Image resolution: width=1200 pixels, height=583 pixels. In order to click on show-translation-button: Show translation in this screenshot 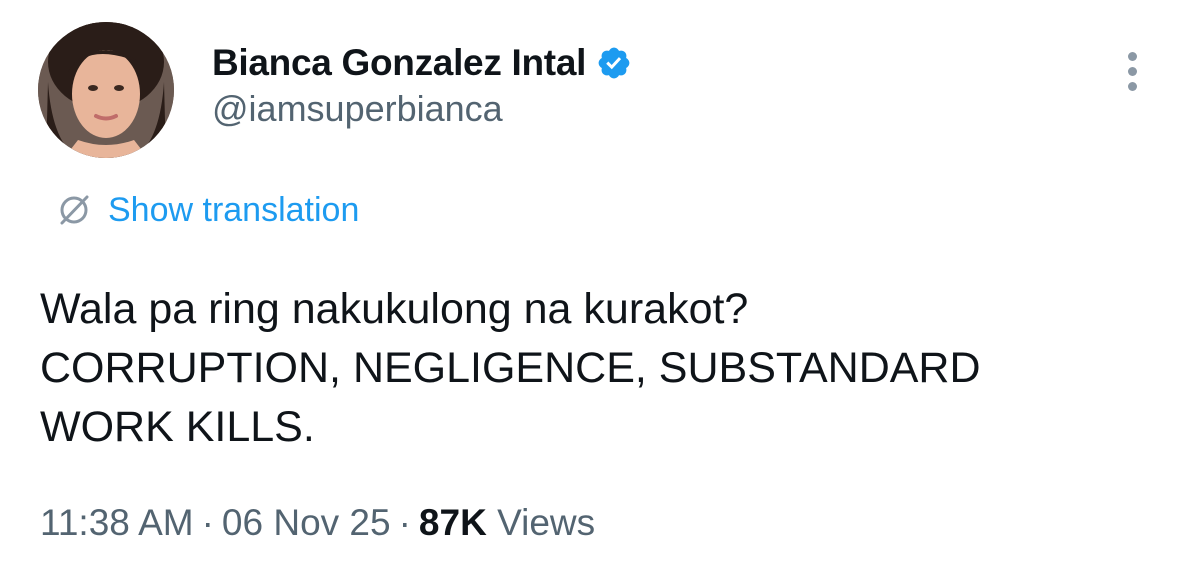, I will do `click(206, 210)`.